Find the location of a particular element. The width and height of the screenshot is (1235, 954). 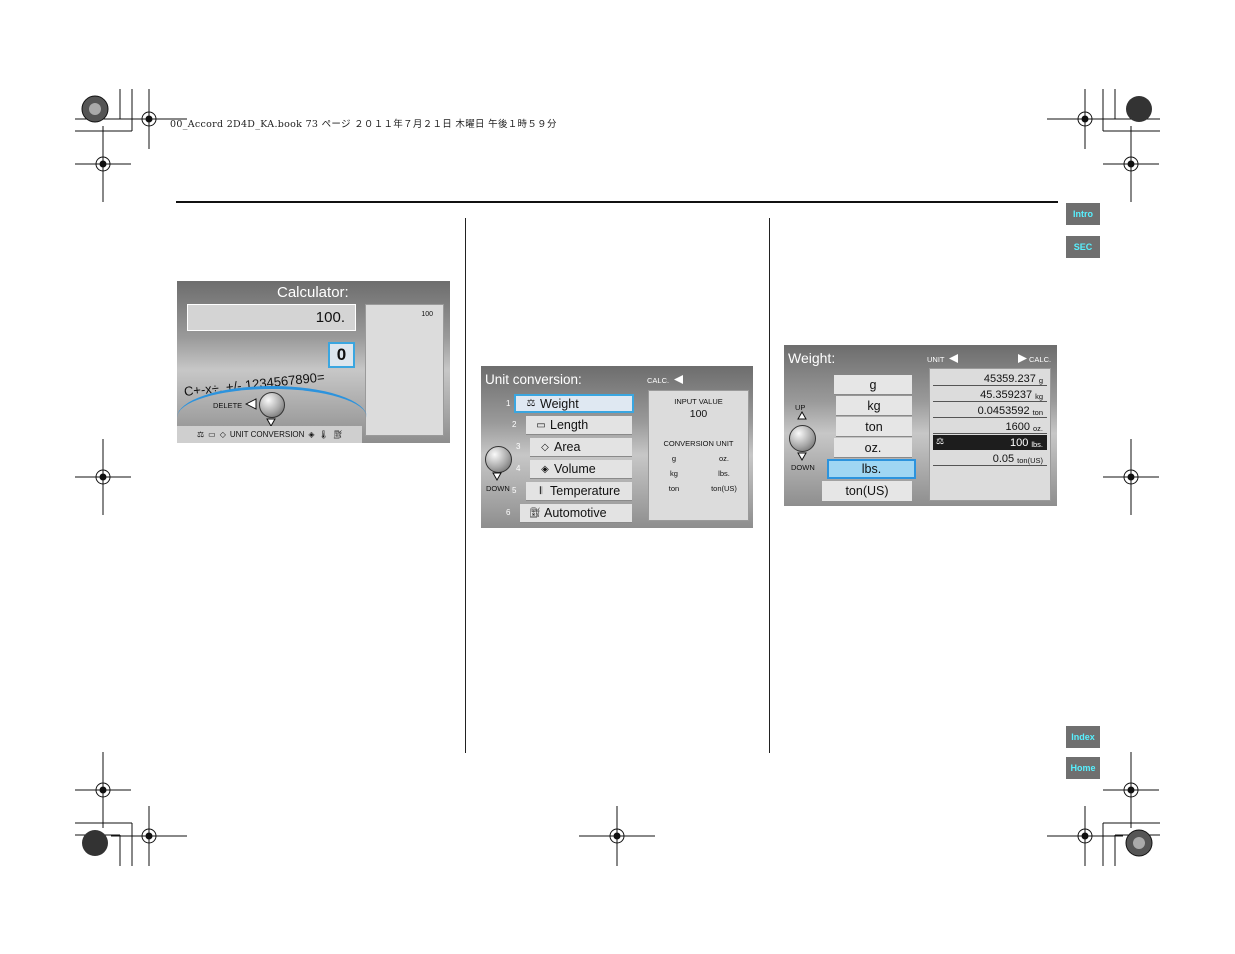

menu-number: 6 is located at coordinates (508, 512).